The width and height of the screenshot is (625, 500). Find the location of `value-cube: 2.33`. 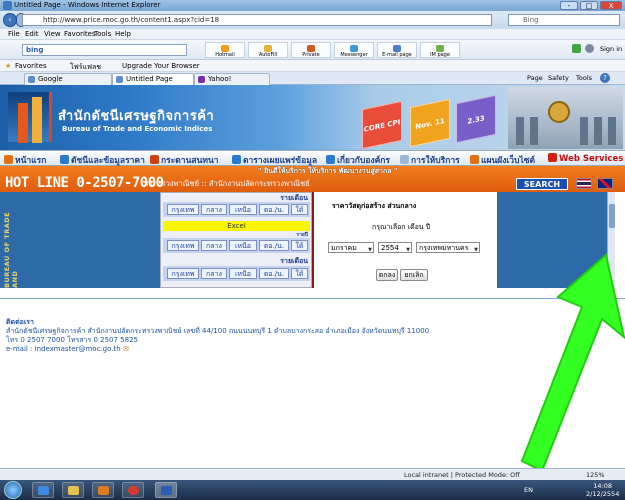

value-cube: 2.33 is located at coordinates (476, 119).